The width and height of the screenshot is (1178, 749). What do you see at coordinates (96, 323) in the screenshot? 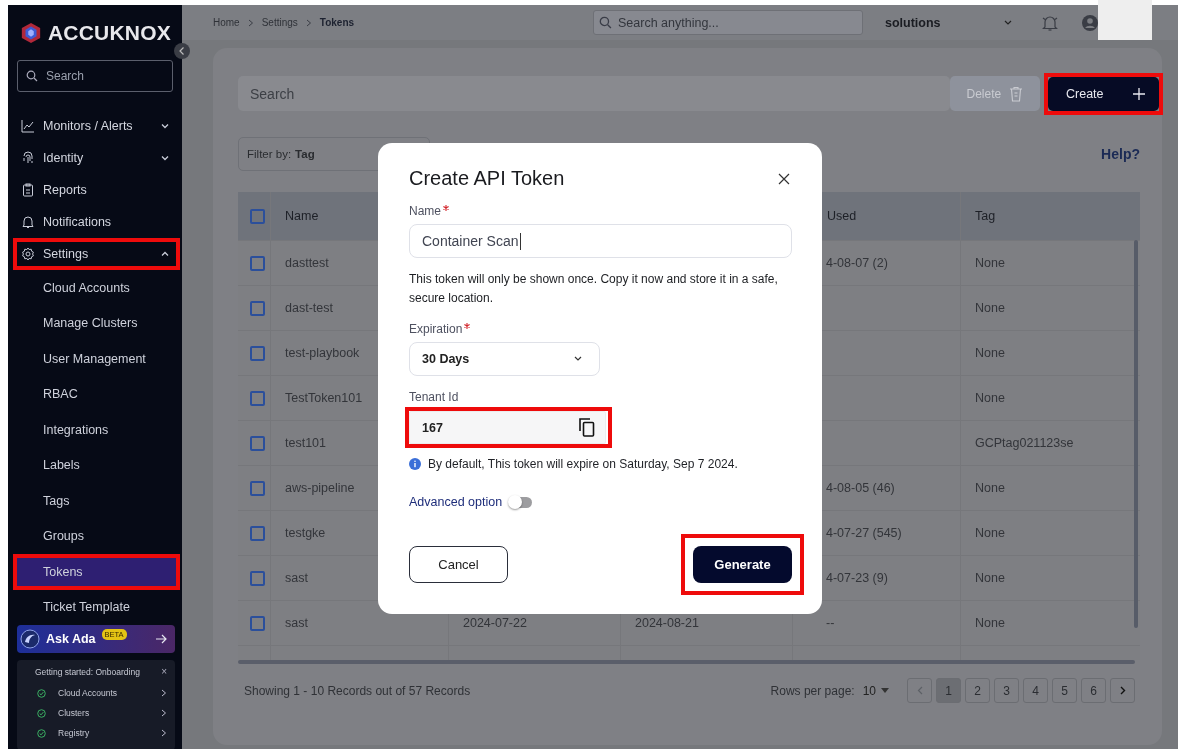
I see `nav-subitem: Manage Clusters` at bounding box center [96, 323].